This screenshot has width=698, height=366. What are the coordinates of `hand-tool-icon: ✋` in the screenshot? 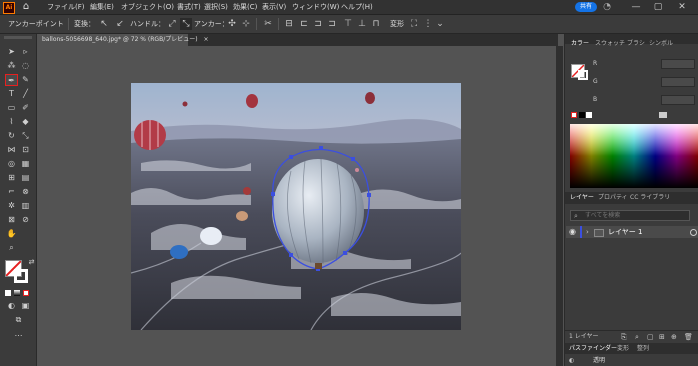 It's located at (11, 234).